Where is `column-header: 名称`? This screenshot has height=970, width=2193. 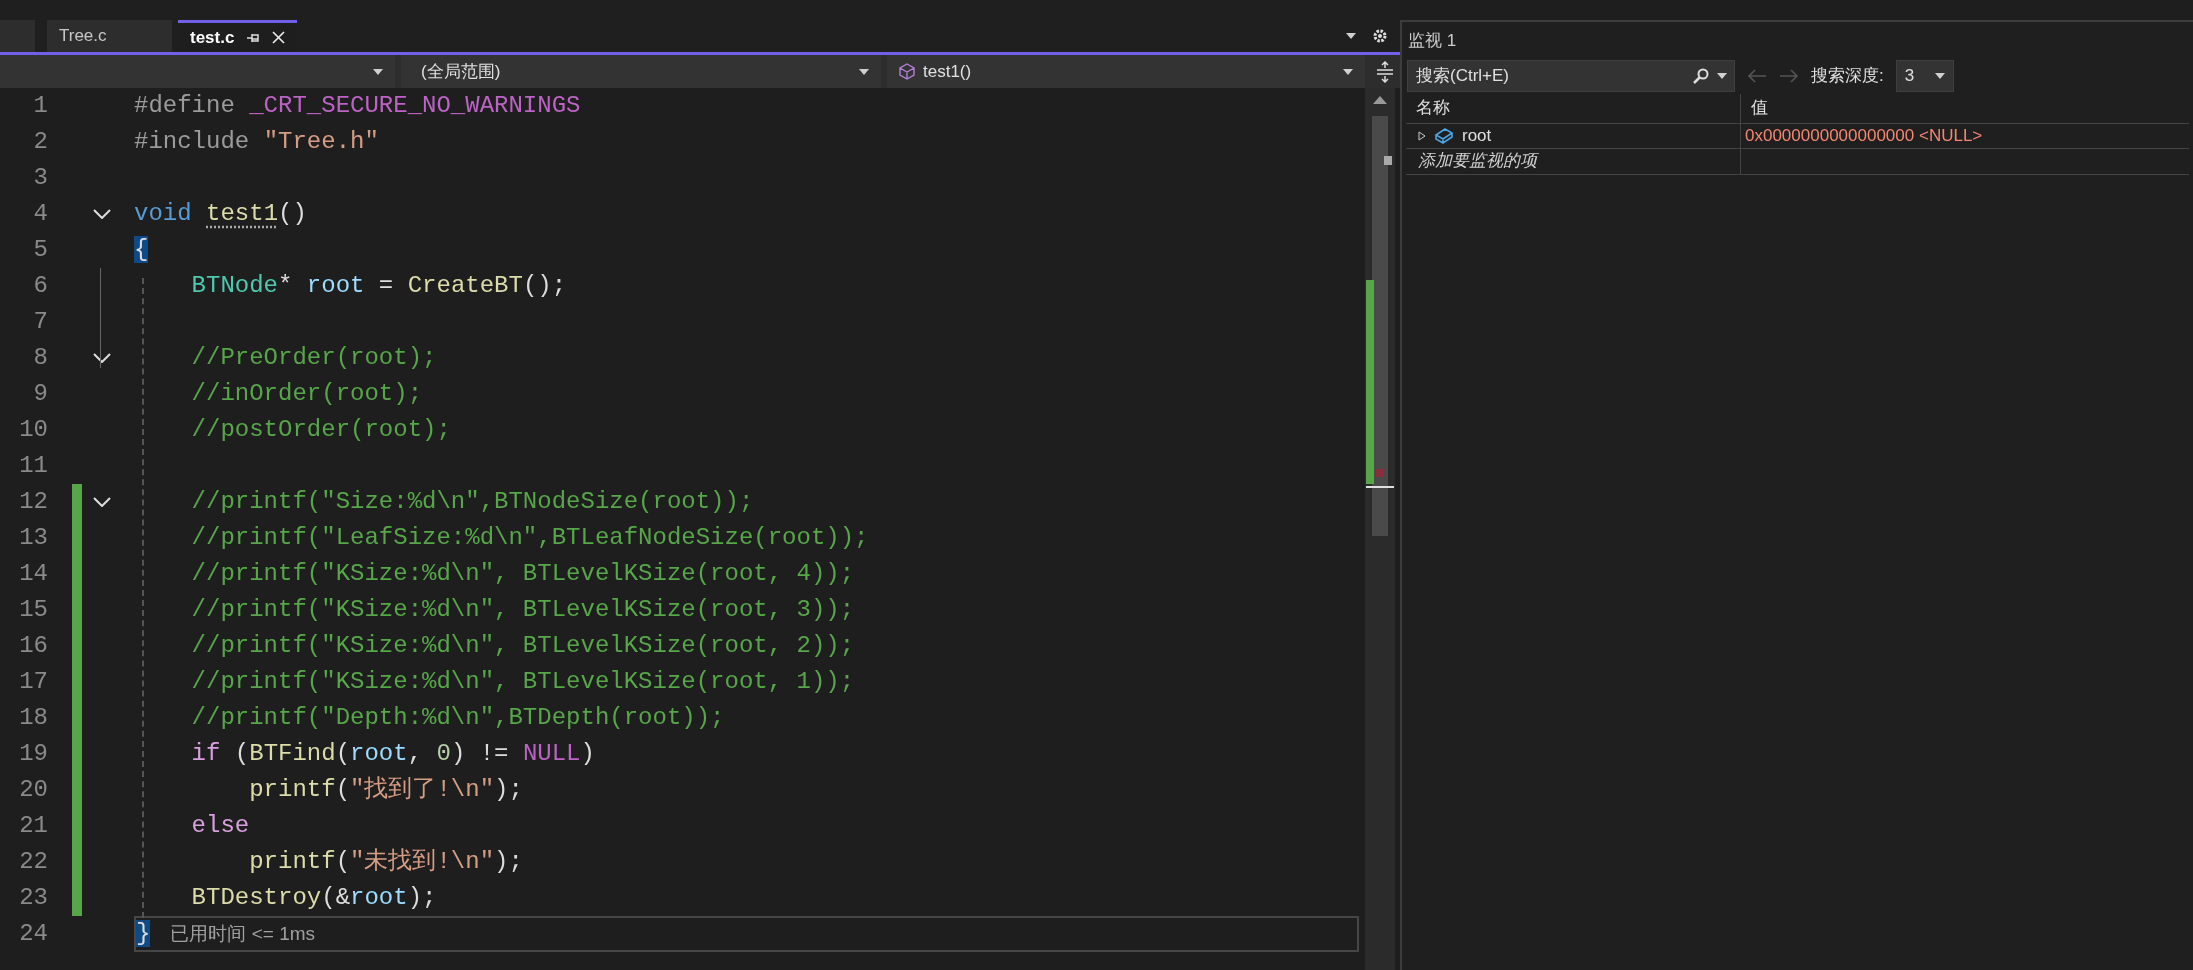
column-header: 名称 is located at coordinates (1573, 108).